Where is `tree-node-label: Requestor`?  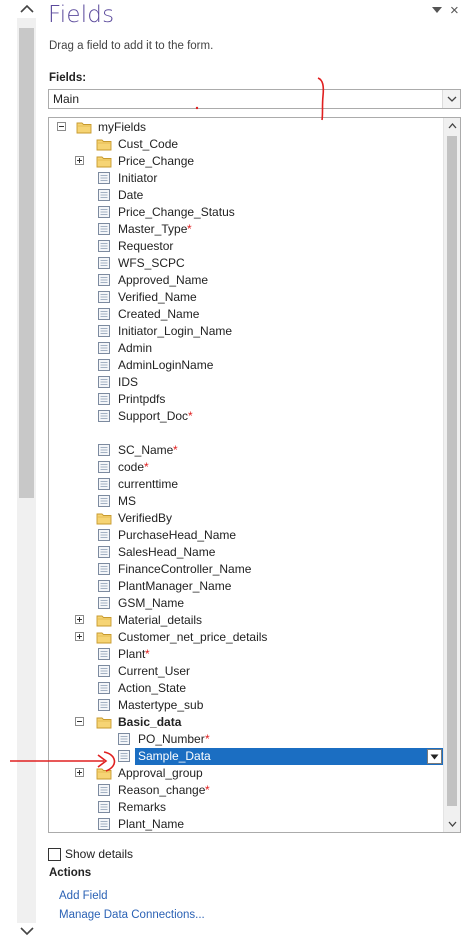 tree-node-label: Requestor is located at coordinates (146, 246).